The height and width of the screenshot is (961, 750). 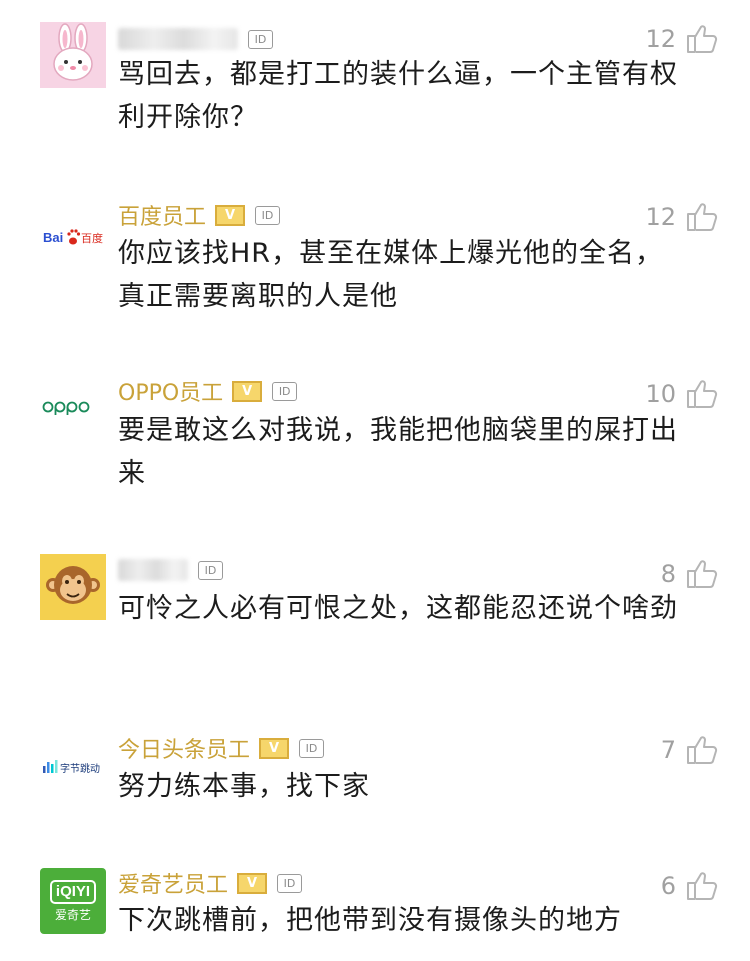 I want to click on svg-text: 百度, so click(x=92, y=238).